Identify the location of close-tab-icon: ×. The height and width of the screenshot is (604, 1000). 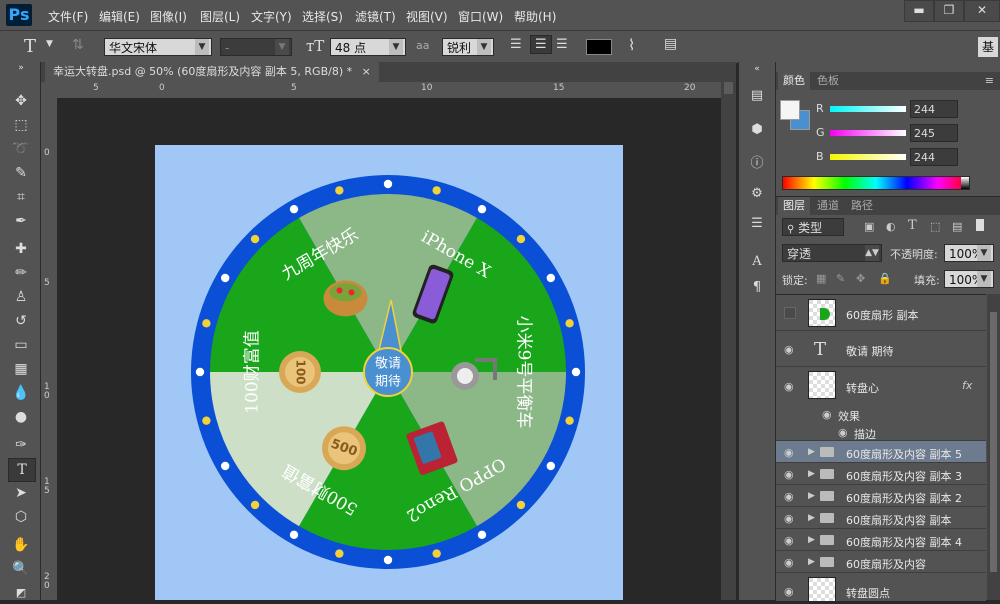
(366, 71).